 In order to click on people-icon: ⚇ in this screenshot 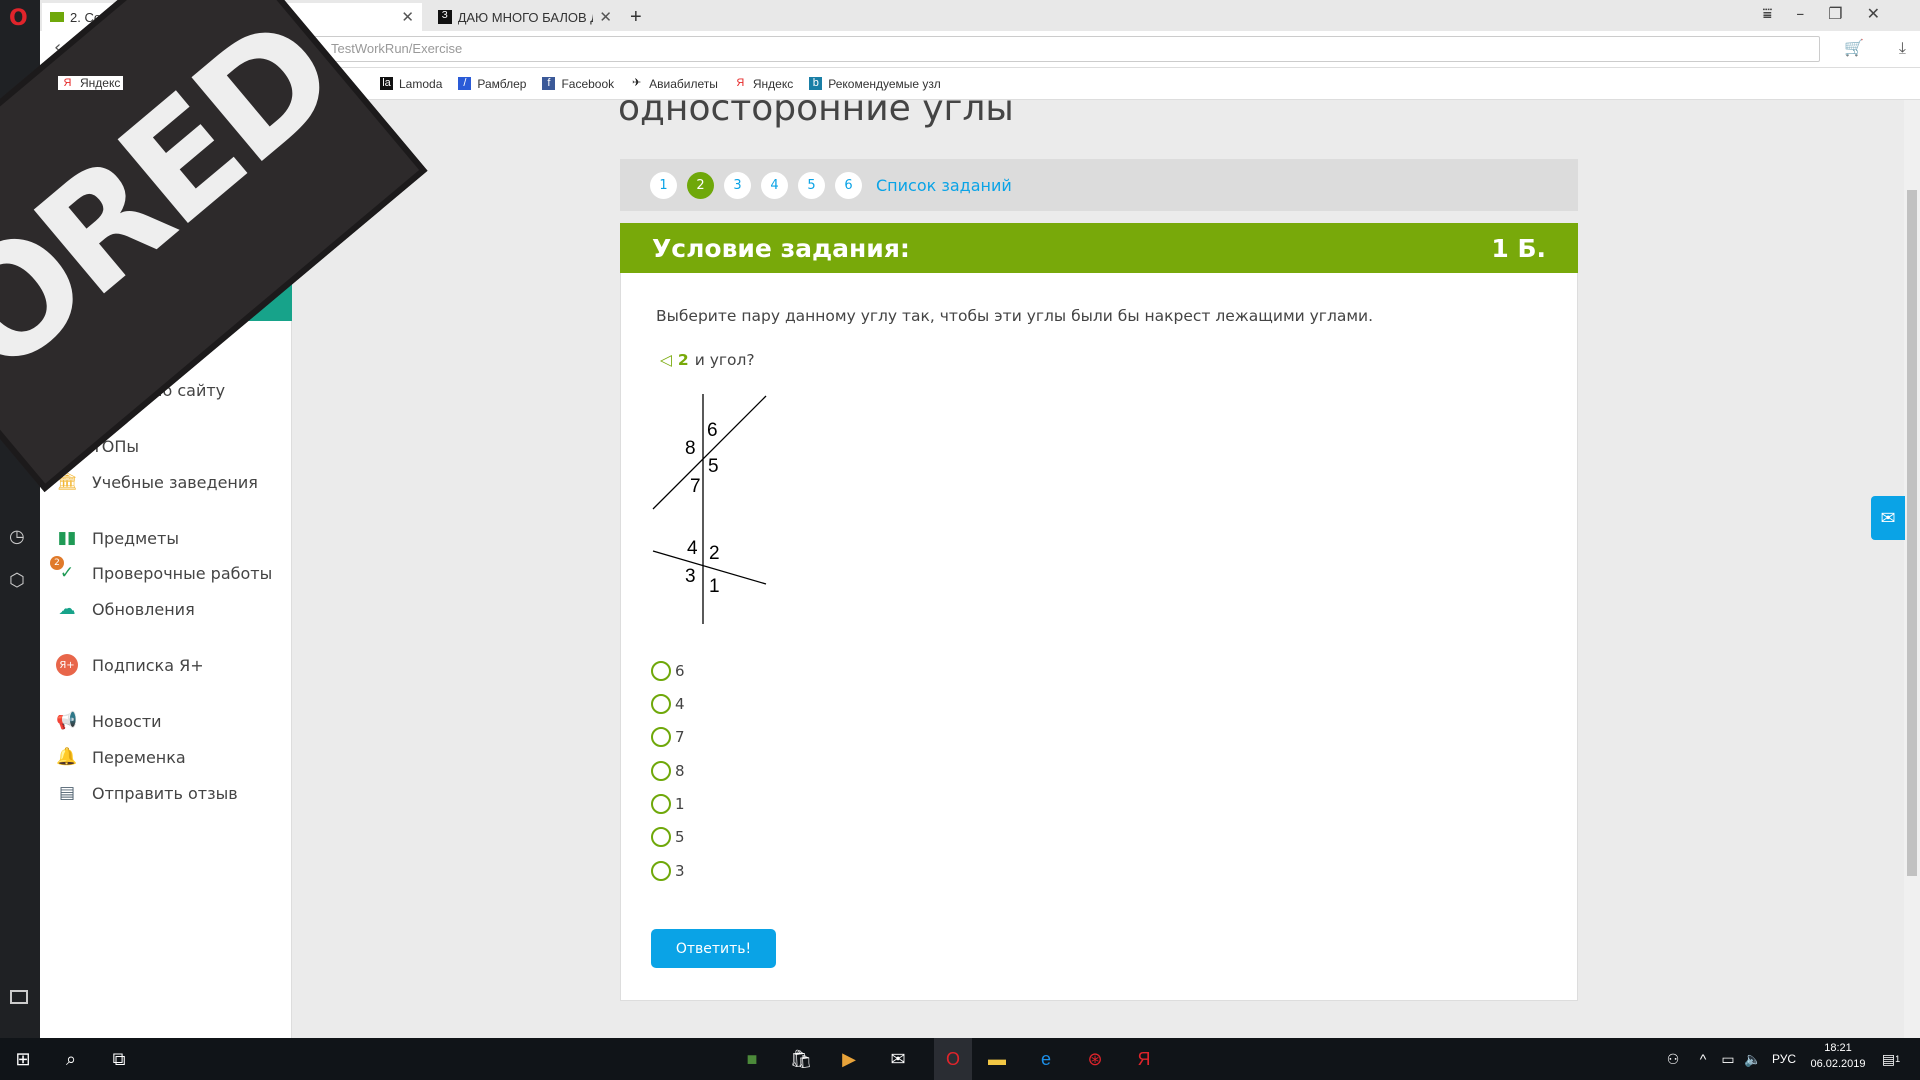, I will do `click(1673, 1059)`.